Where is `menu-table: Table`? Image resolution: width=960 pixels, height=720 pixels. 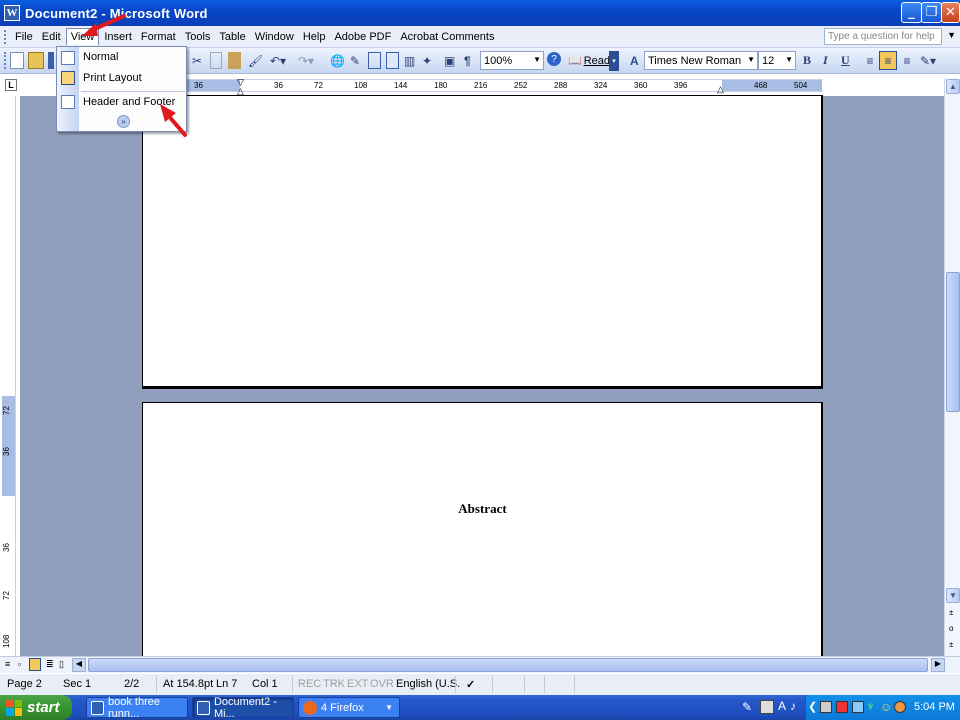
menu-table: Table is located at coordinates (232, 37).